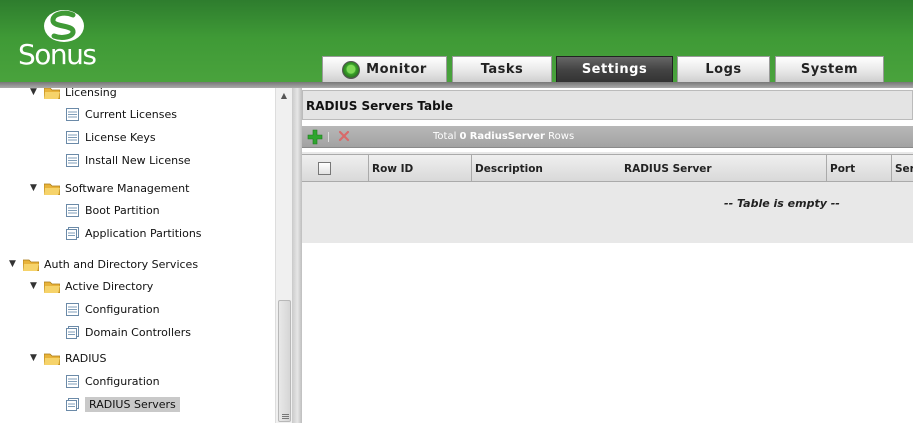 The width and height of the screenshot is (913, 423). I want to click on tab-label: System, so click(829, 69).